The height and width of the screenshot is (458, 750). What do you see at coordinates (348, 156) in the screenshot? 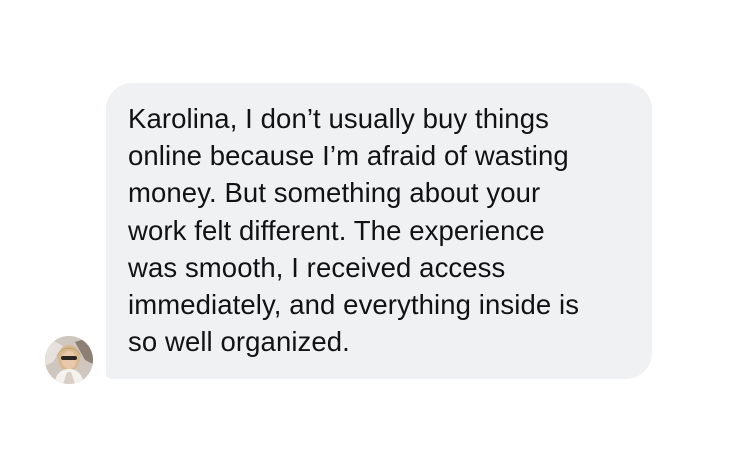
I see `message-line: online because I’m afraid of wasting` at bounding box center [348, 156].